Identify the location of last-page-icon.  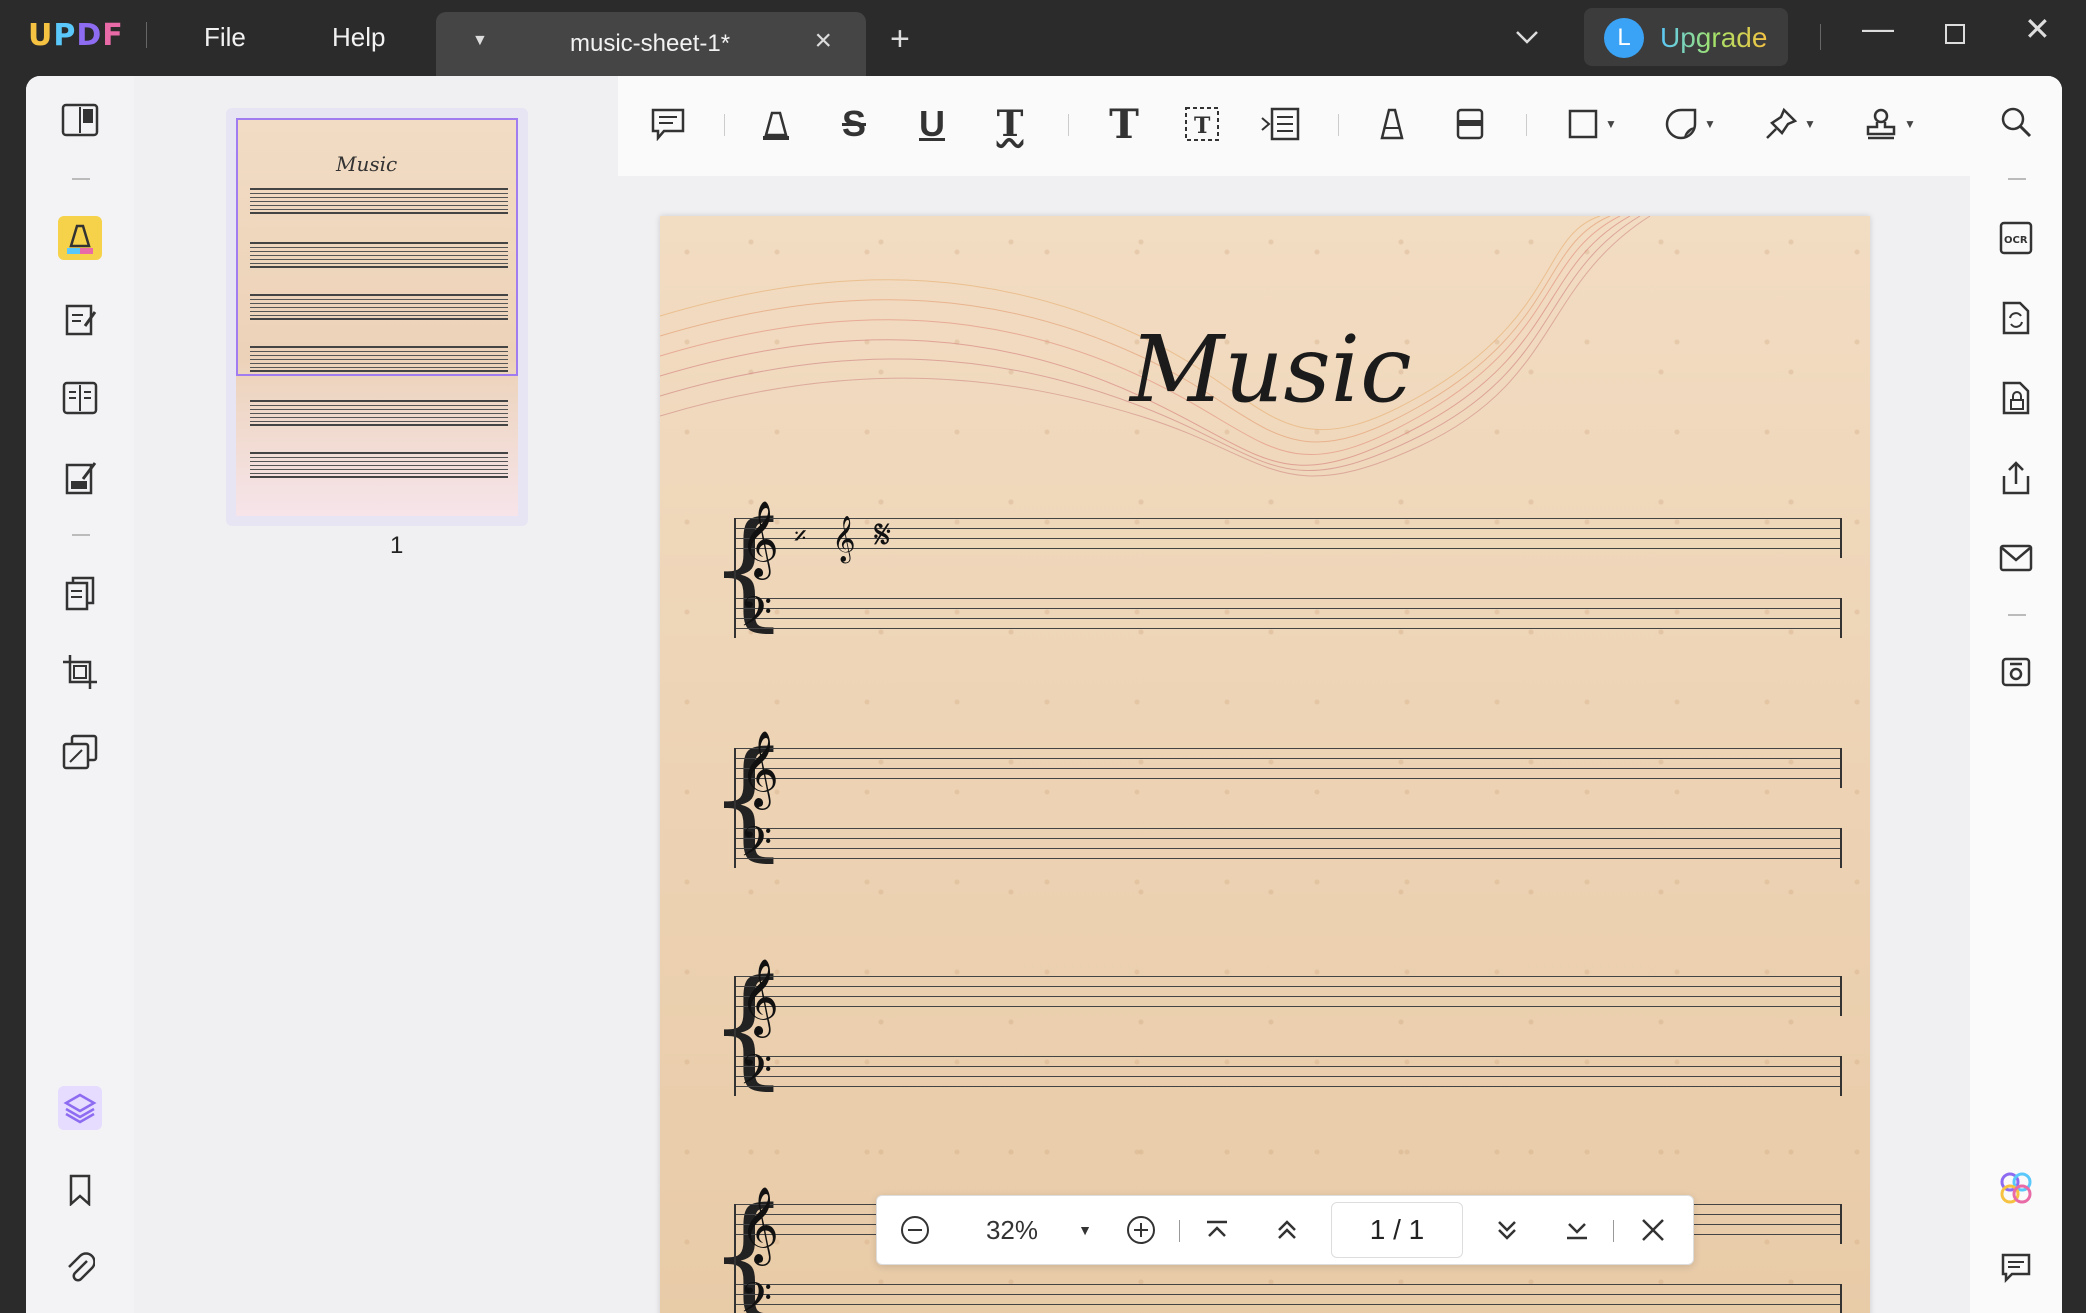
(1577, 1230).